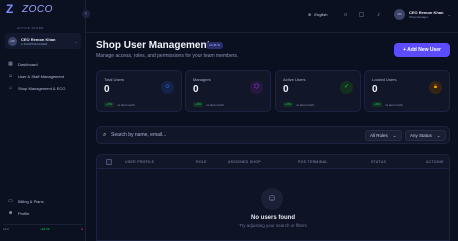  What do you see at coordinates (346, 87) in the screenshot?
I see `check-circle-icon: ✓` at bounding box center [346, 87].